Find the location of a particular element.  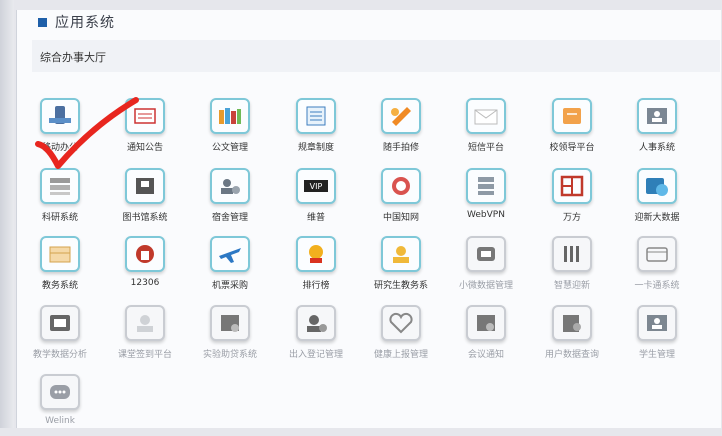

app-tile: 一卡通系统 is located at coordinates (657, 267).